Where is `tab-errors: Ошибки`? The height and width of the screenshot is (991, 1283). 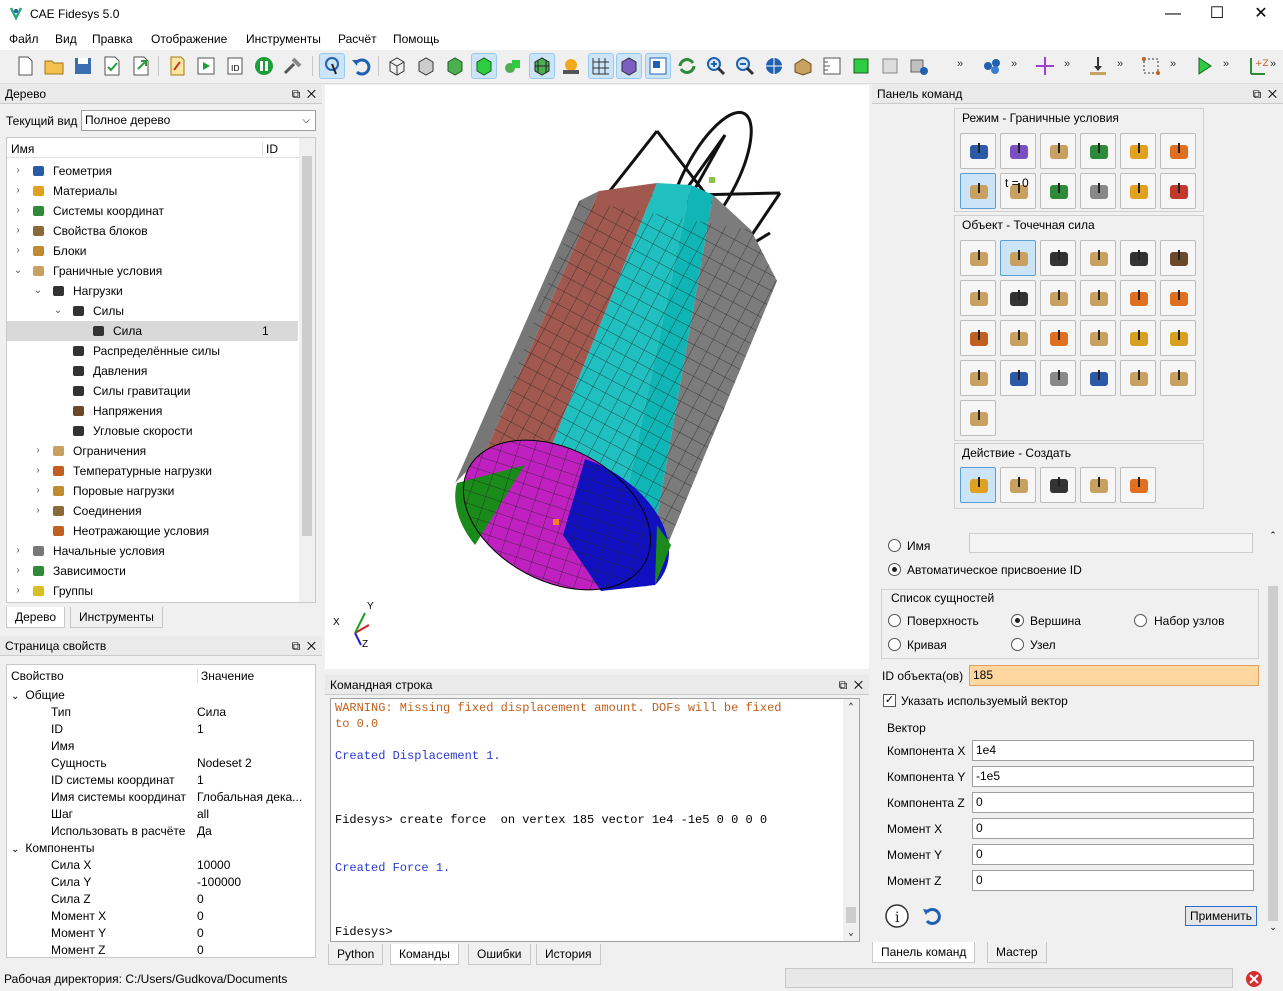 tab-errors: Ошибки is located at coordinates (499, 954).